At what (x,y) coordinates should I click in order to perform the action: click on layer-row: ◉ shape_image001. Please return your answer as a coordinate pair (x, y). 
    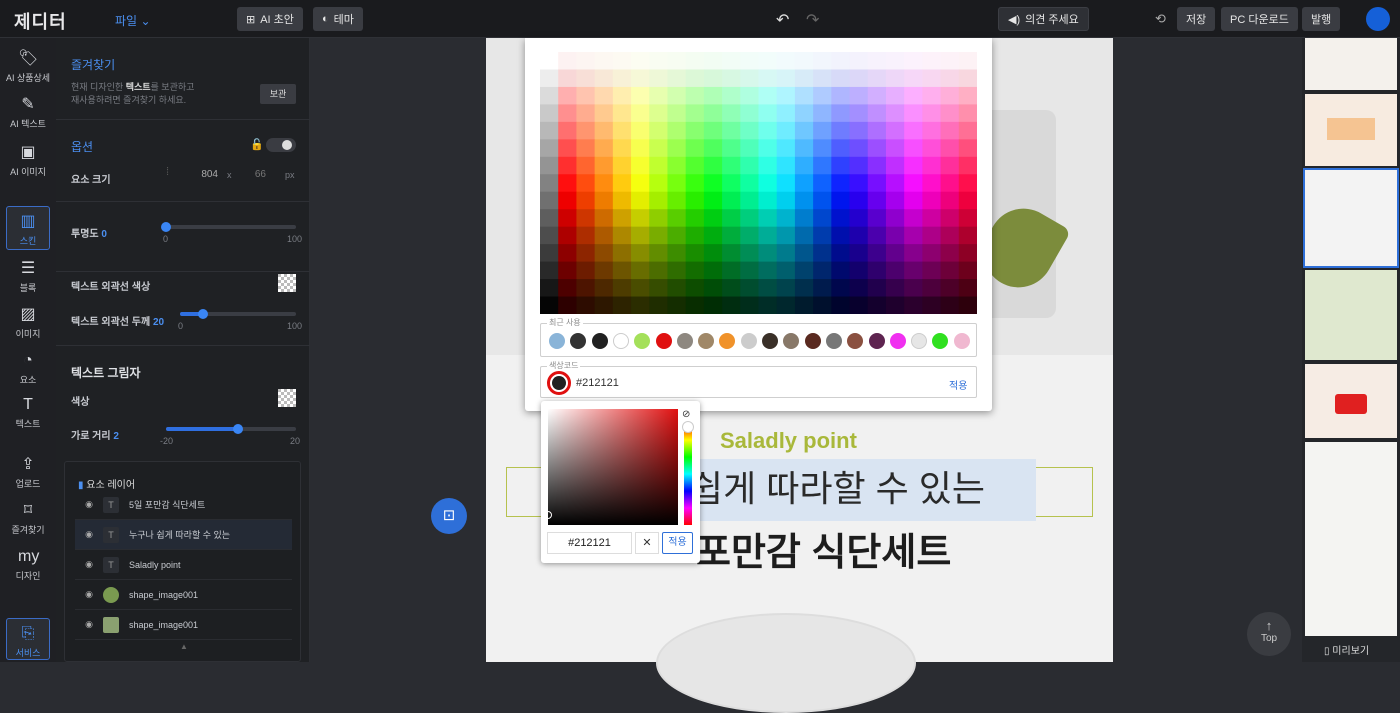
    Looking at the image, I should click on (183, 625).